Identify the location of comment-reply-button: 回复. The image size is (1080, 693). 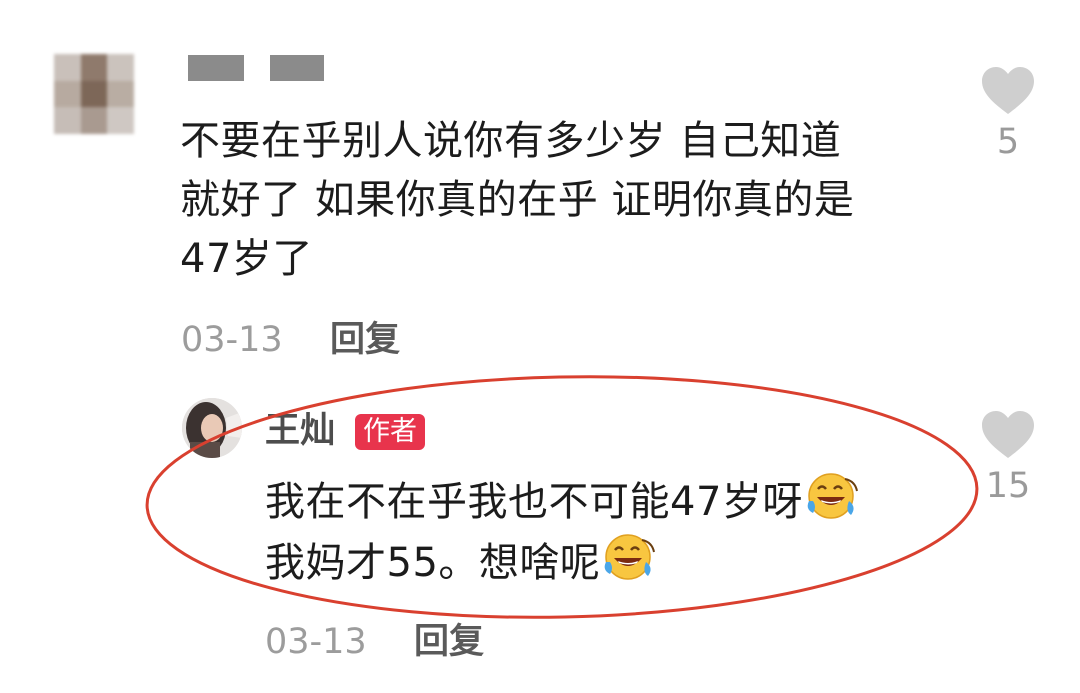
(365, 340).